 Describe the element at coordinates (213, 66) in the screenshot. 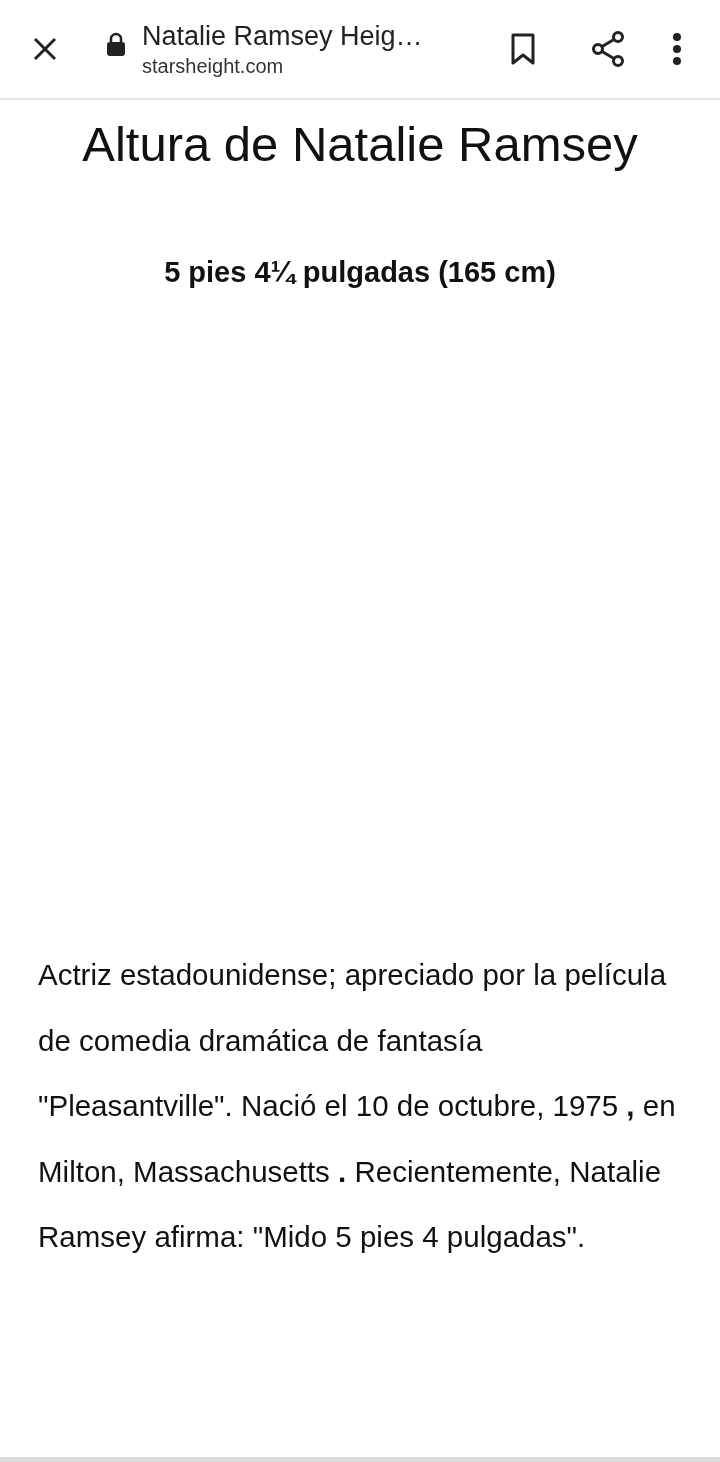

I see `page-url: starsheight.com` at that location.